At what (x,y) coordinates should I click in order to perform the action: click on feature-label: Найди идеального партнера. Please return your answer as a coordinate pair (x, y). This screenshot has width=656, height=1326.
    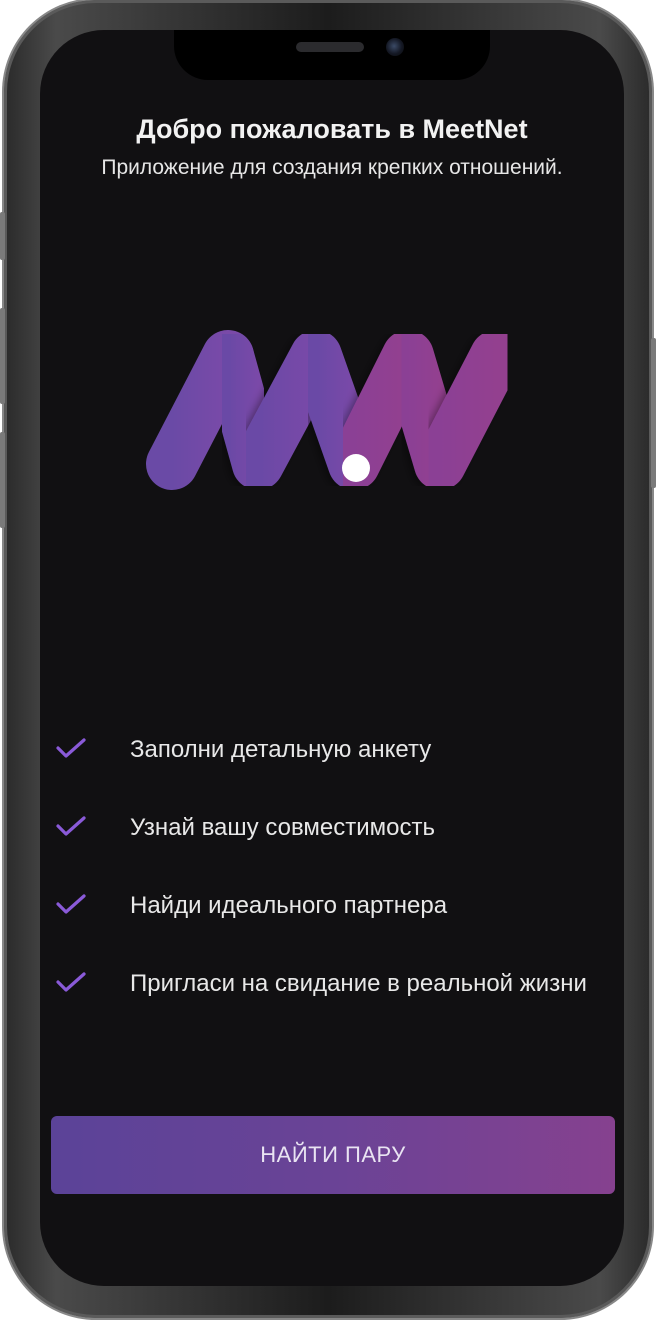
    Looking at the image, I should click on (289, 905).